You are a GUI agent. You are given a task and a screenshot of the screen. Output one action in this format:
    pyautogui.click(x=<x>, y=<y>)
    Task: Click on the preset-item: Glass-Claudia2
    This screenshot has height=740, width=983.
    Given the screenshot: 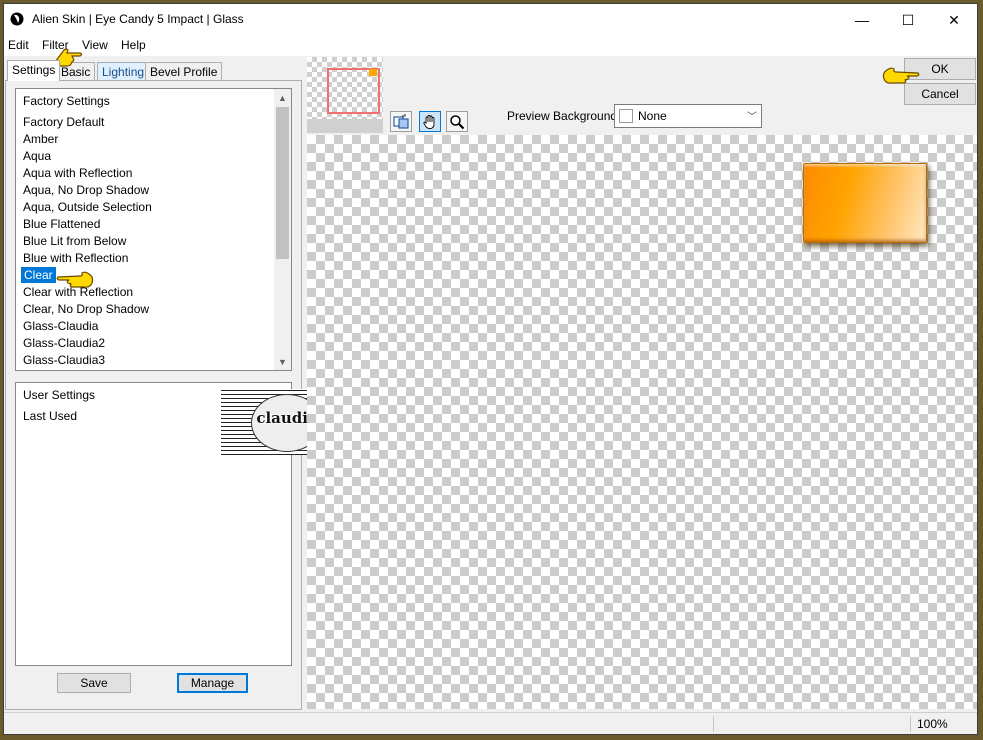 What is the action you would take?
    pyautogui.click(x=64, y=343)
    